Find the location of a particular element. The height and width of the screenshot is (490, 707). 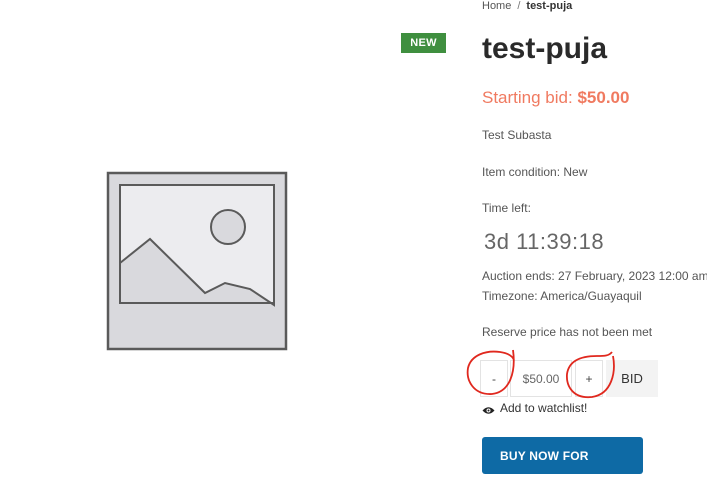

bid-amount-input is located at coordinates (541, 378).